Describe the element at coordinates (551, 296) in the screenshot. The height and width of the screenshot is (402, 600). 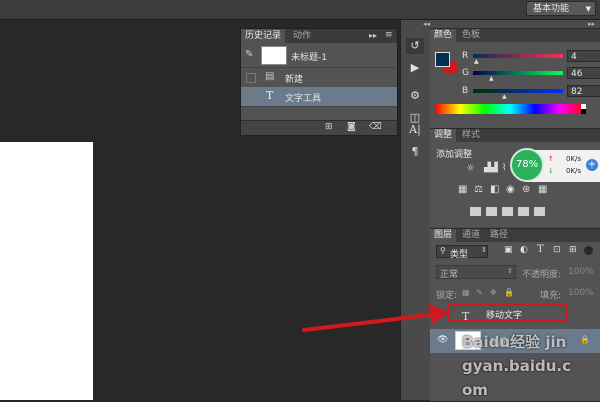
I see `fill-label: 填充:` at that location.